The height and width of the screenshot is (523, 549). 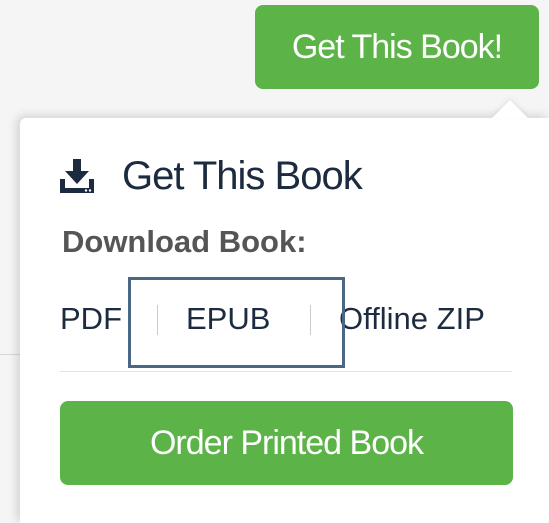 What do you see at coordinates (77, 176) in the screenshot?
I see `download-icon` at bounding box center [77, 176].